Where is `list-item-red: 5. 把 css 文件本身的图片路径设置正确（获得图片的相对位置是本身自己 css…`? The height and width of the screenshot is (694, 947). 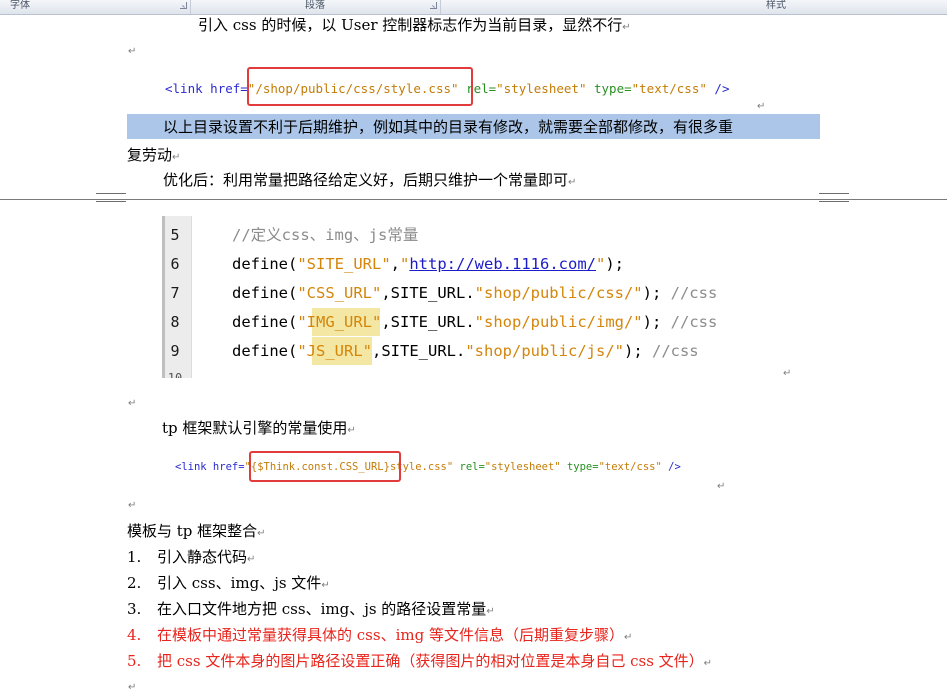
list-item-red: 5. 把 css 文件本身的图片路径设置正确（获得图片的相对位置是本身自己 css… is located at coordinates (419, 661).